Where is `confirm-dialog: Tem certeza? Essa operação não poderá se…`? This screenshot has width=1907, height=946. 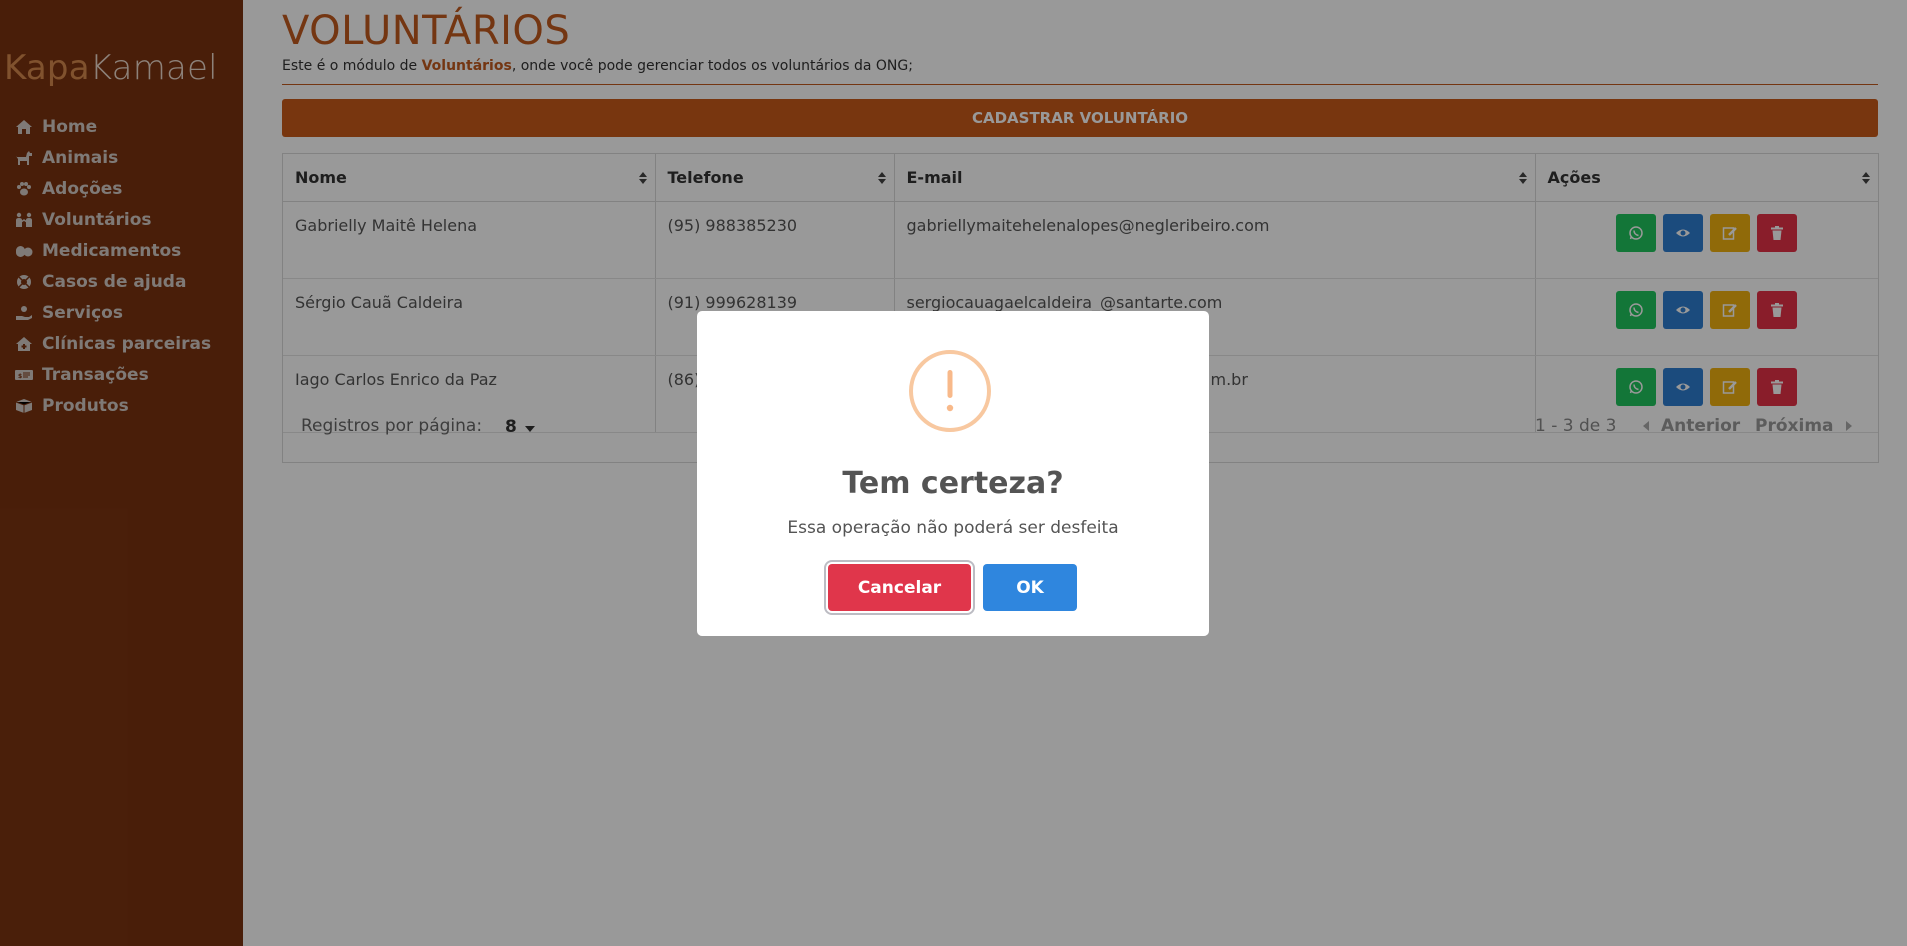
confirm-dialog: Tem certeza? Essa operação não poderá se… is located at coordinates (953, 473).